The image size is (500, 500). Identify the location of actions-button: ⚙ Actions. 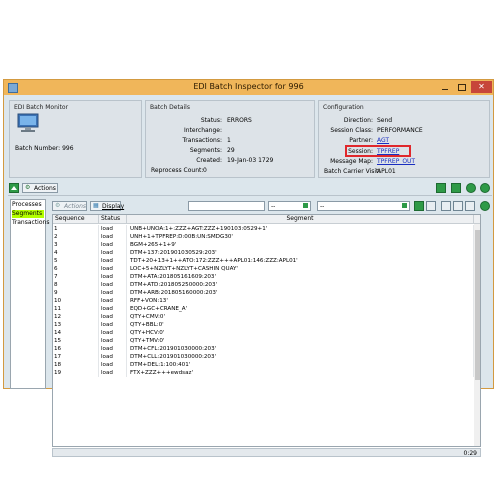
(40, 188).